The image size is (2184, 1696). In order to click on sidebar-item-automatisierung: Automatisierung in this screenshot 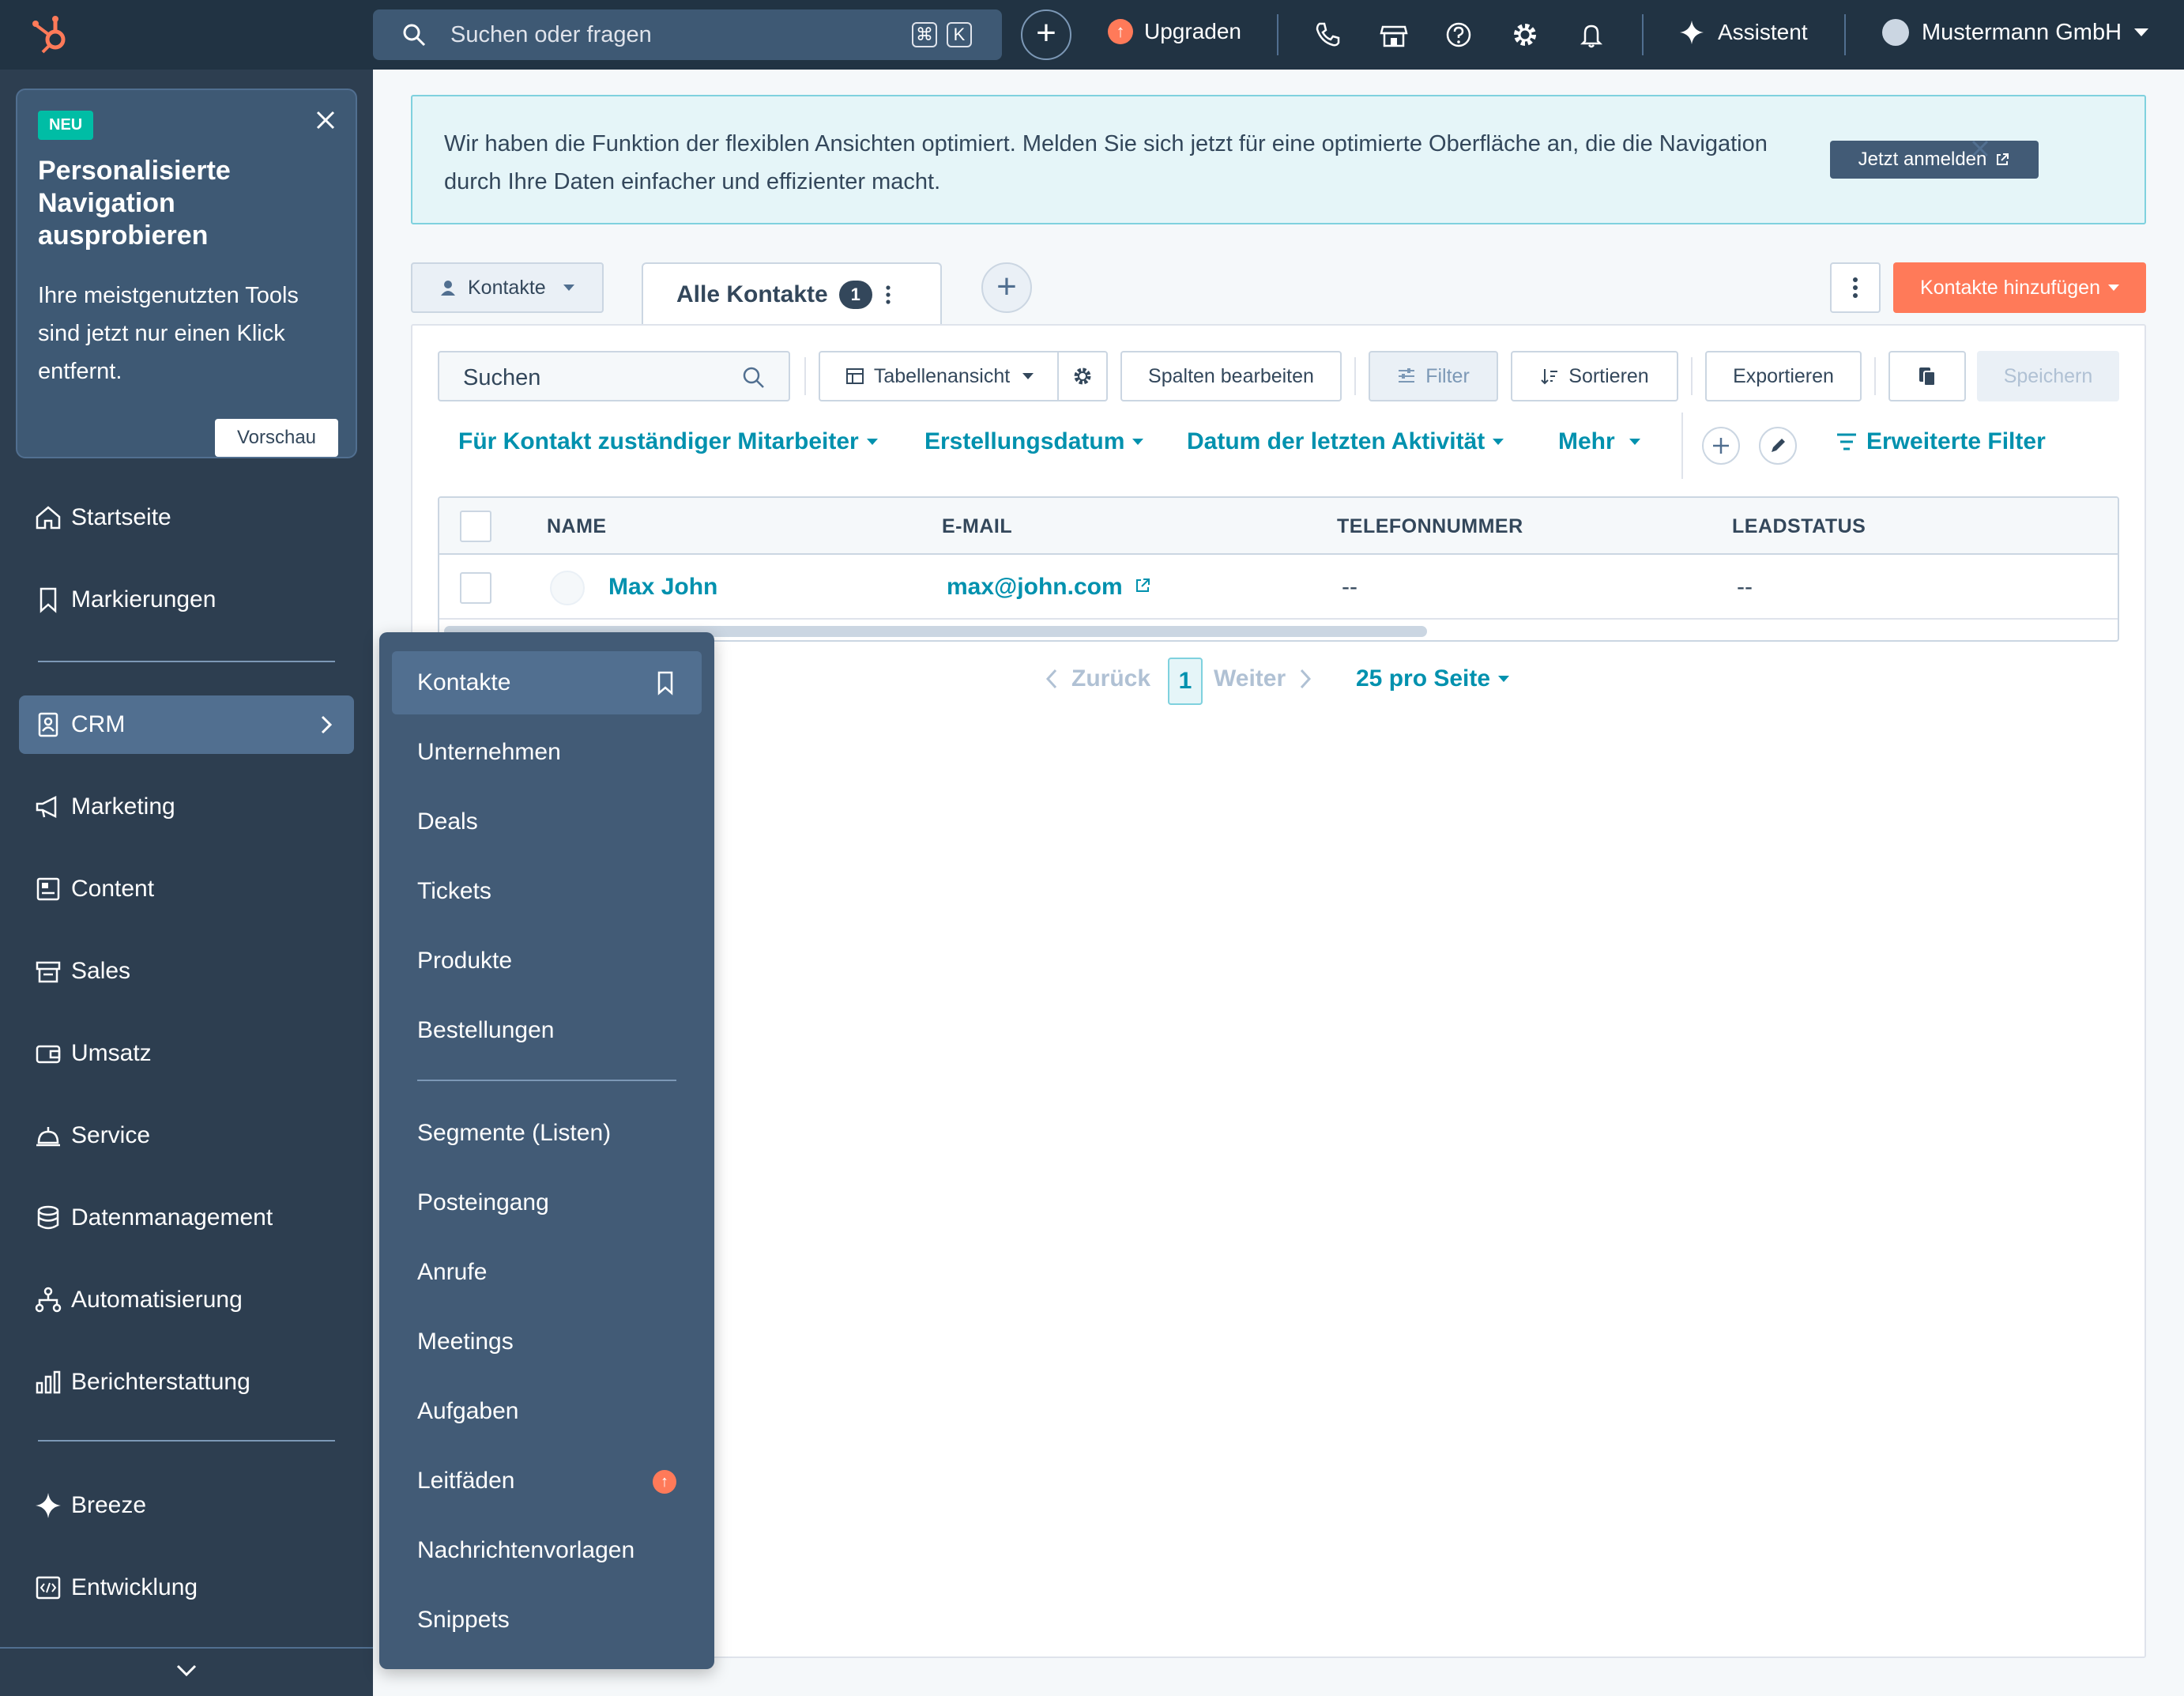, I will do `click(186, 1300)`.